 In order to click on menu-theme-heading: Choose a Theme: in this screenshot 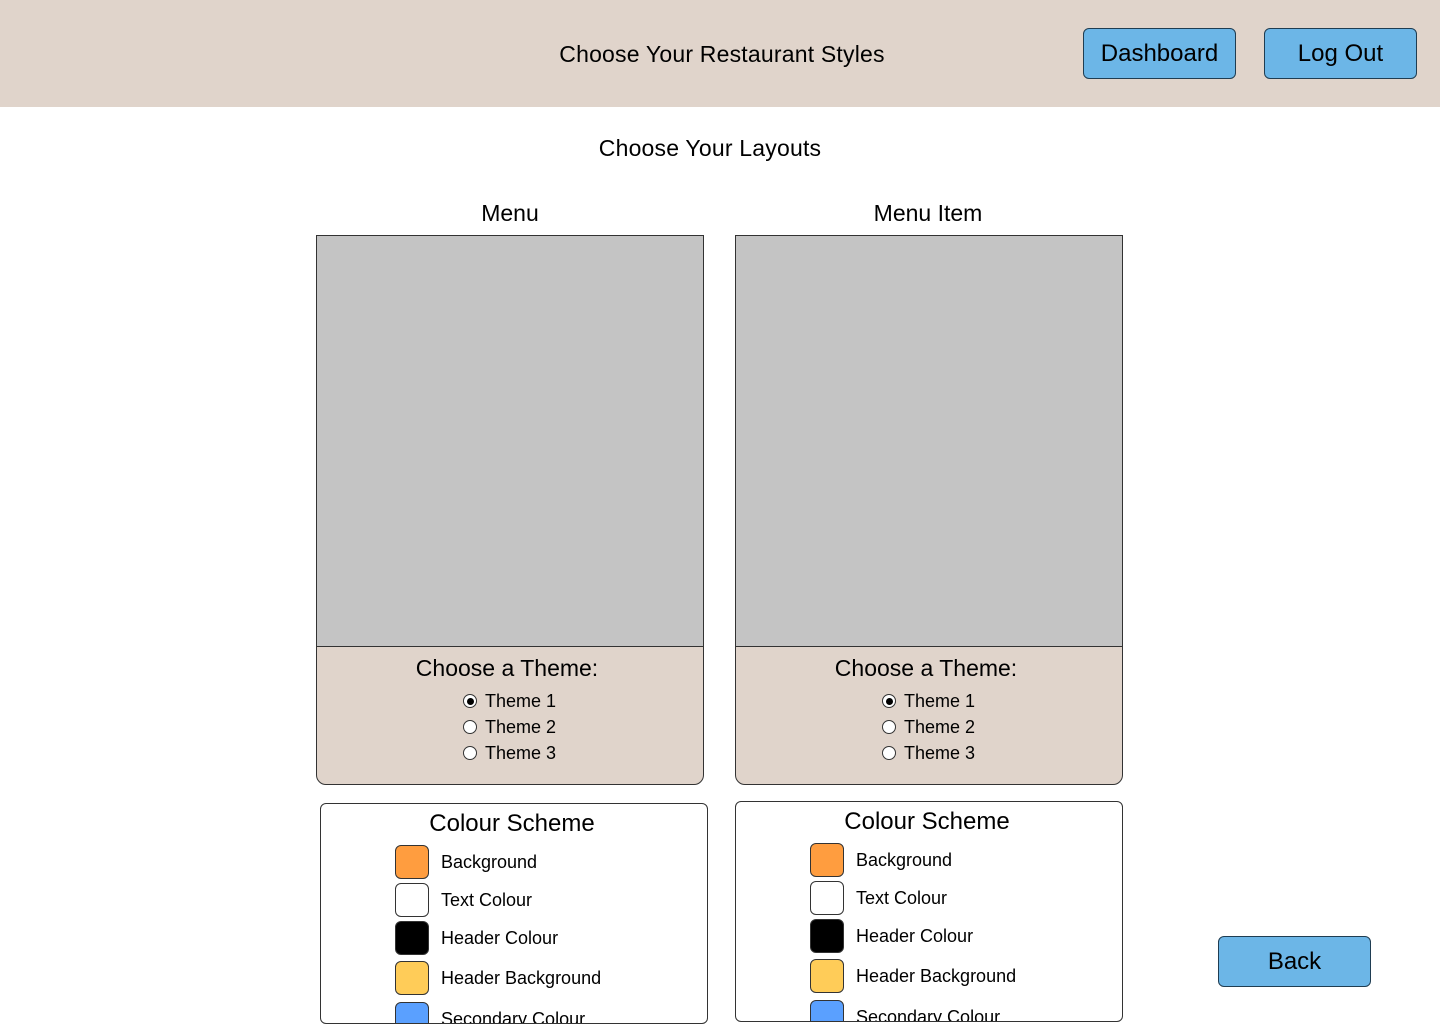, I will do `click(507, 668)`.